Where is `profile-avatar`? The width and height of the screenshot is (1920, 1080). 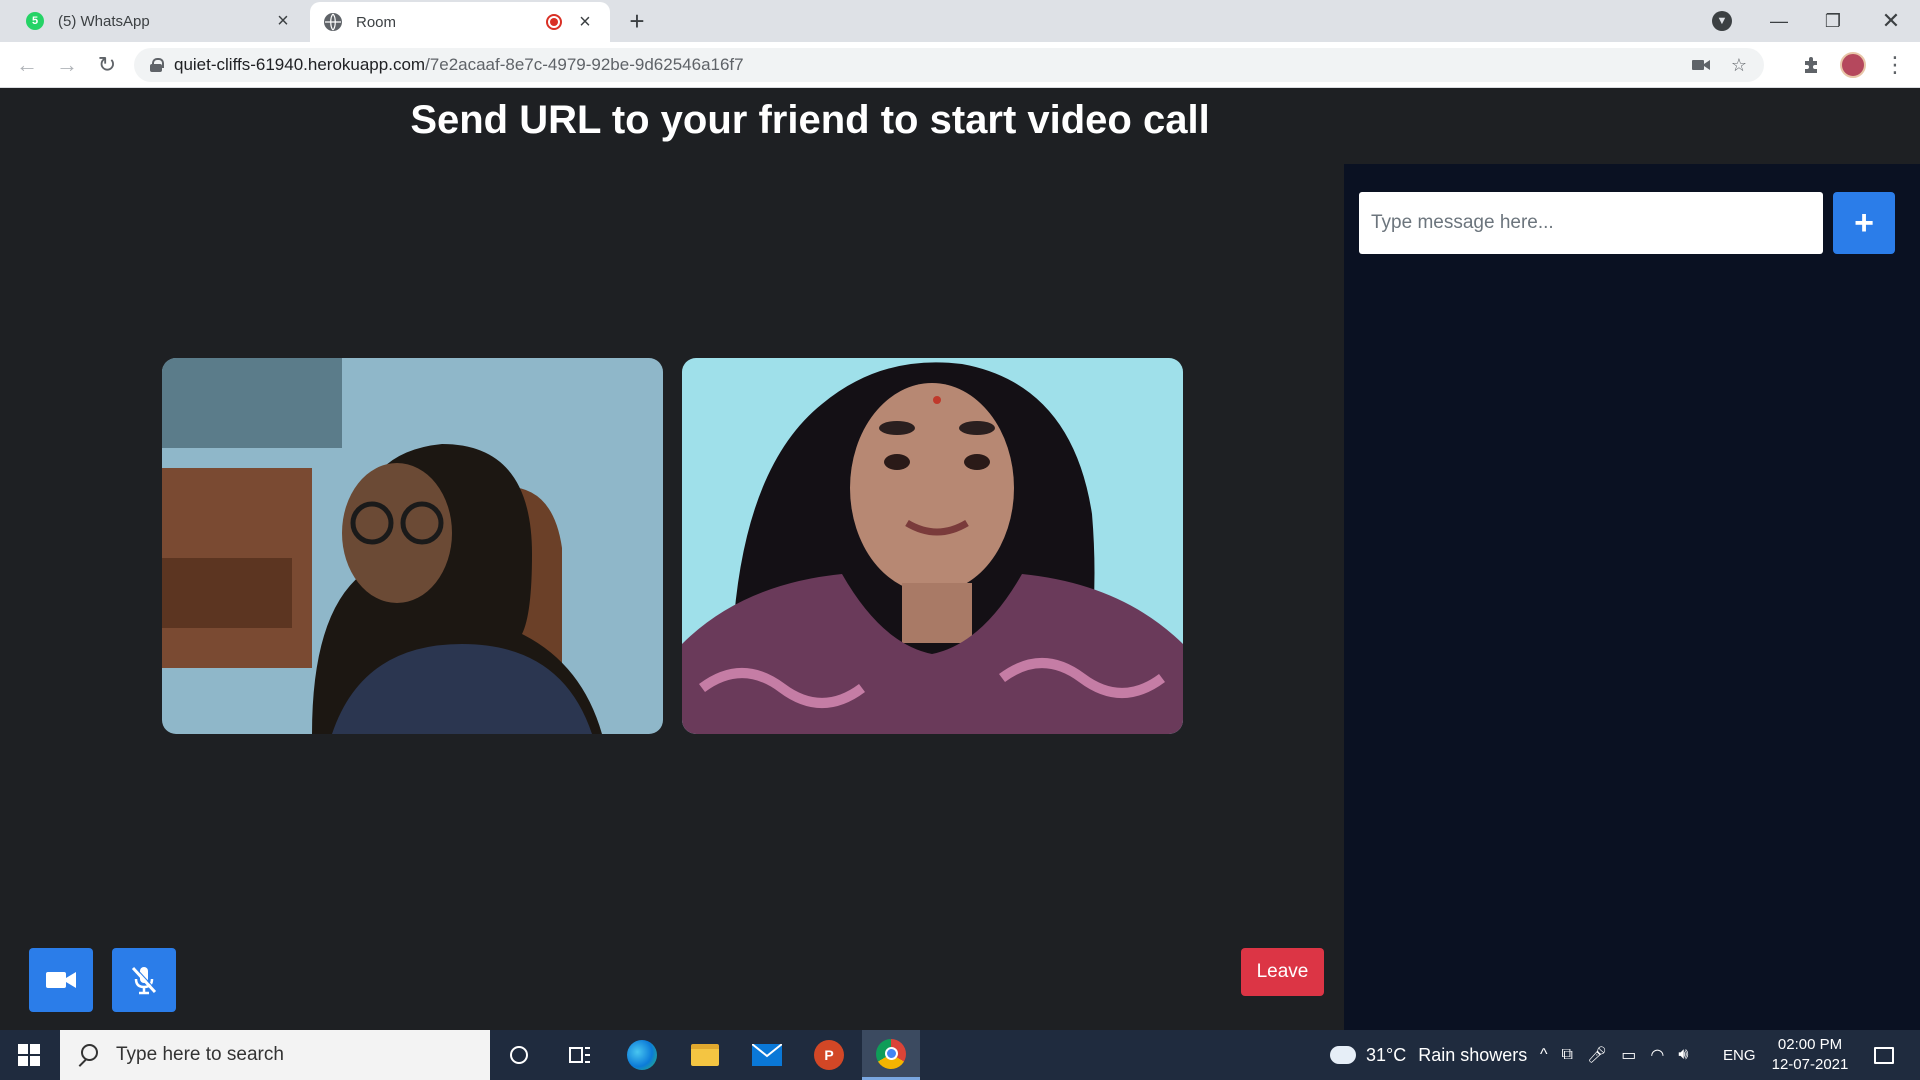 profile-avatar is located at coordinates (1853, 65).